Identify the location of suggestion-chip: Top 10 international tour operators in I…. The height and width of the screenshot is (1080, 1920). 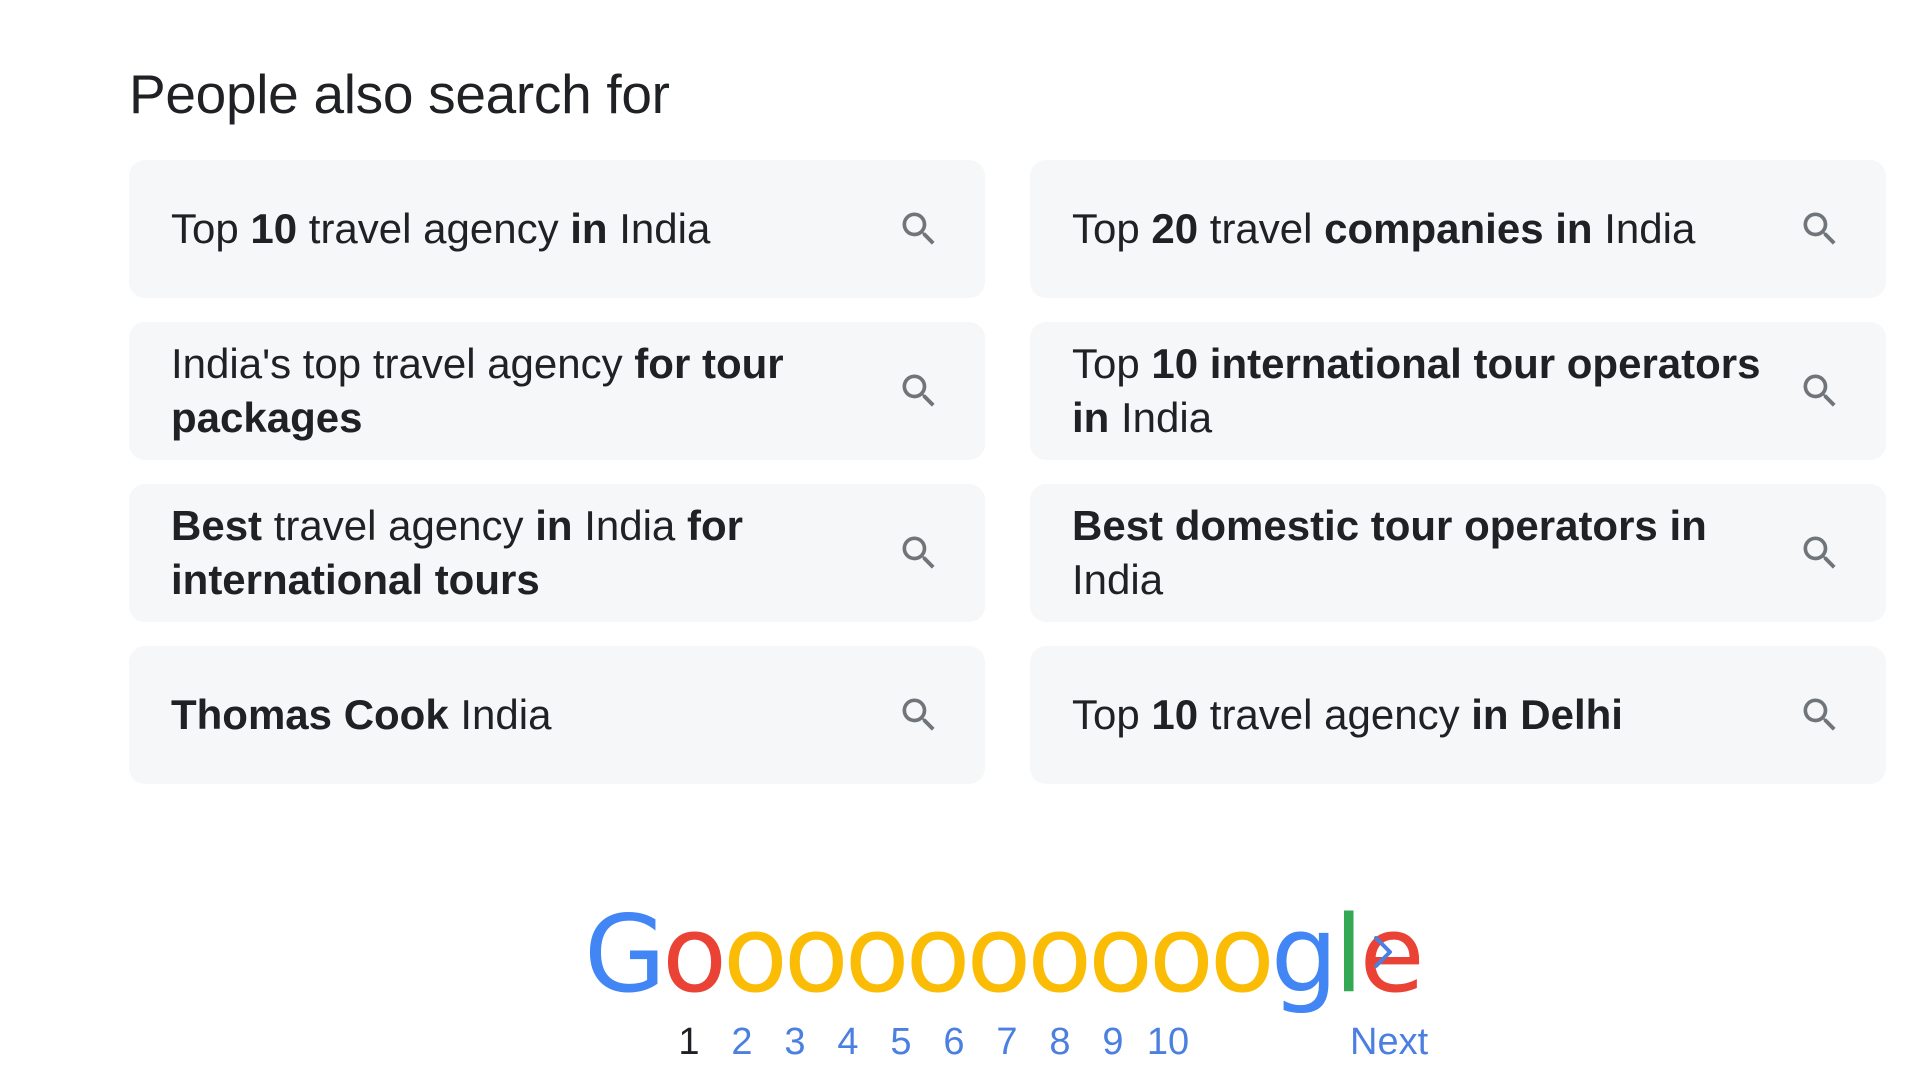
(1458, 391).